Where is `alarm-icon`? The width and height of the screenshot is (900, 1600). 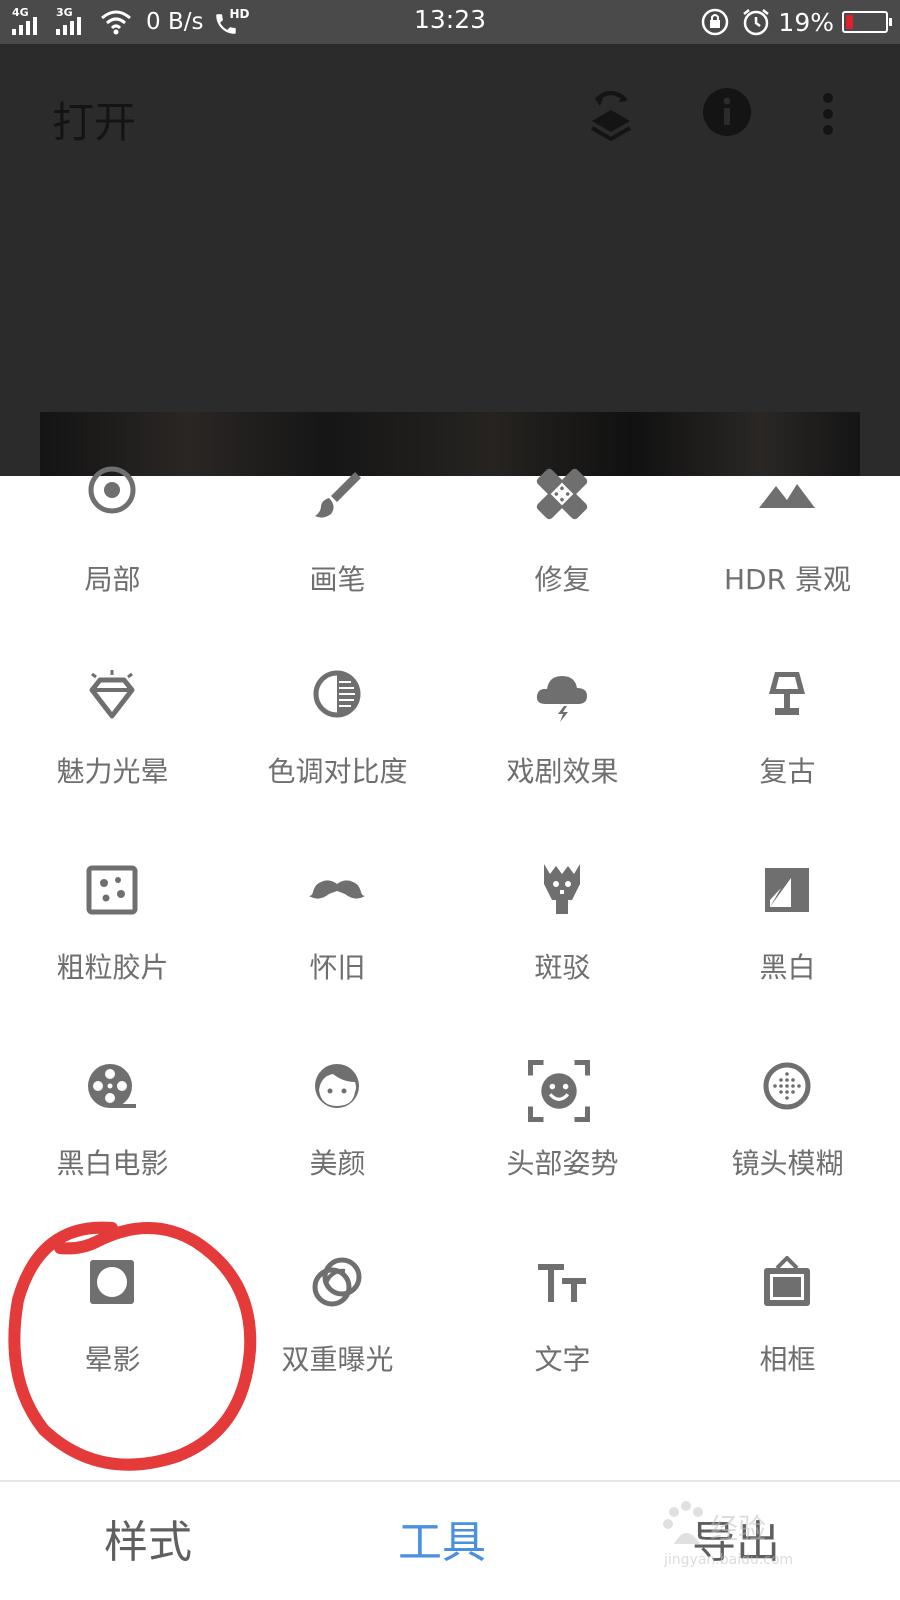
alarm-icon is located at coordinates (756, 22).